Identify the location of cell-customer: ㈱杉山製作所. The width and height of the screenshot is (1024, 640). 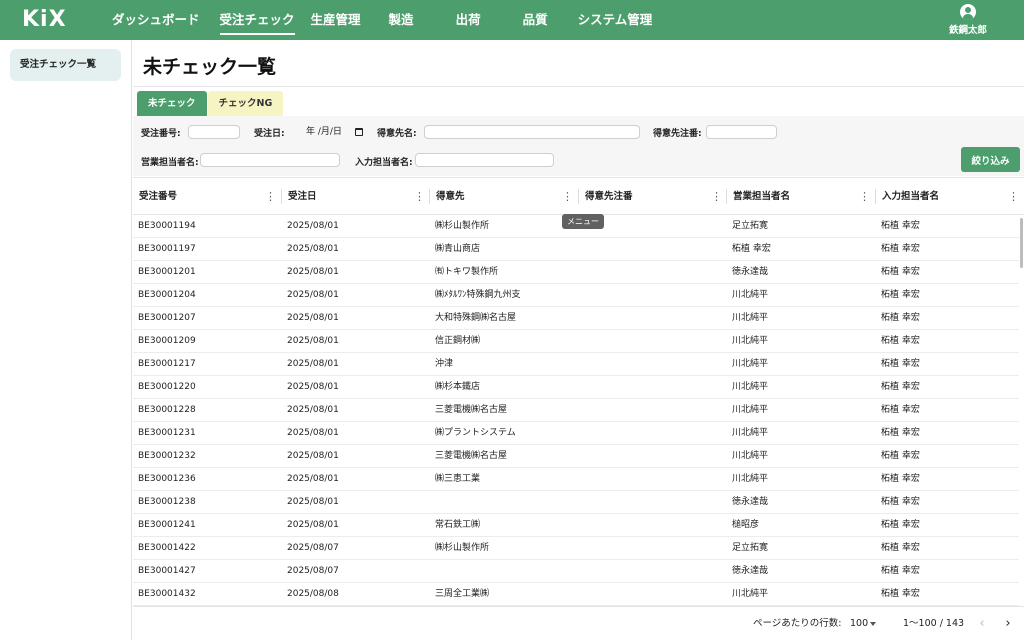
(462, 548).